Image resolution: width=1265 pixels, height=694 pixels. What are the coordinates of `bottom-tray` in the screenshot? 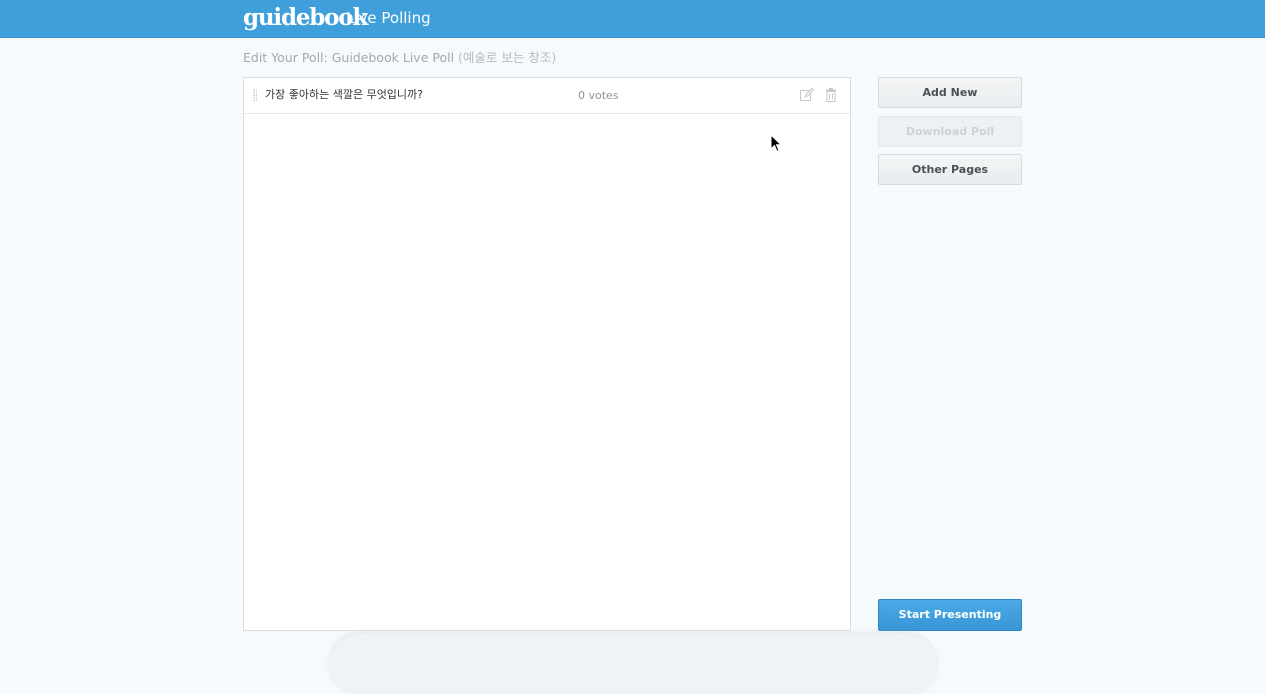 It's located at (633, 664).